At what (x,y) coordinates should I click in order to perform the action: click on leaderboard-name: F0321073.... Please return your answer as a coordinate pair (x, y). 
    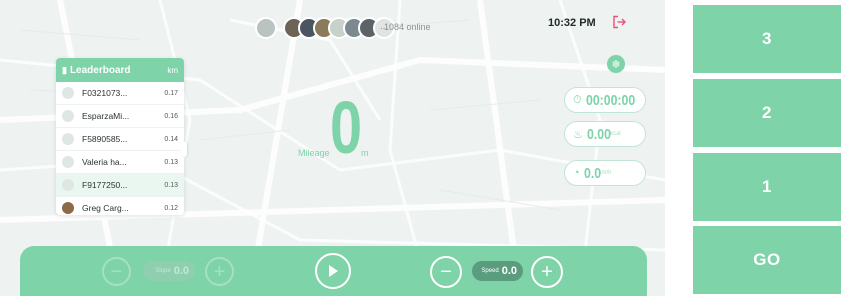
    Looking at the image, I should click on (105, 93).